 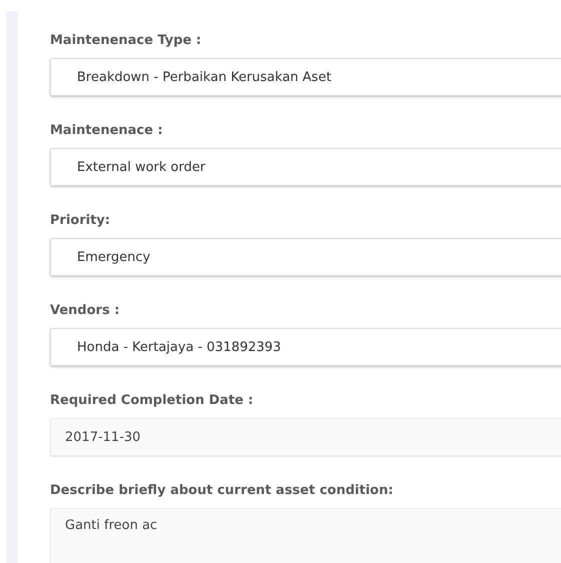 I want to click on text-area: Ganti freon ac, so click(x=305, y=535).